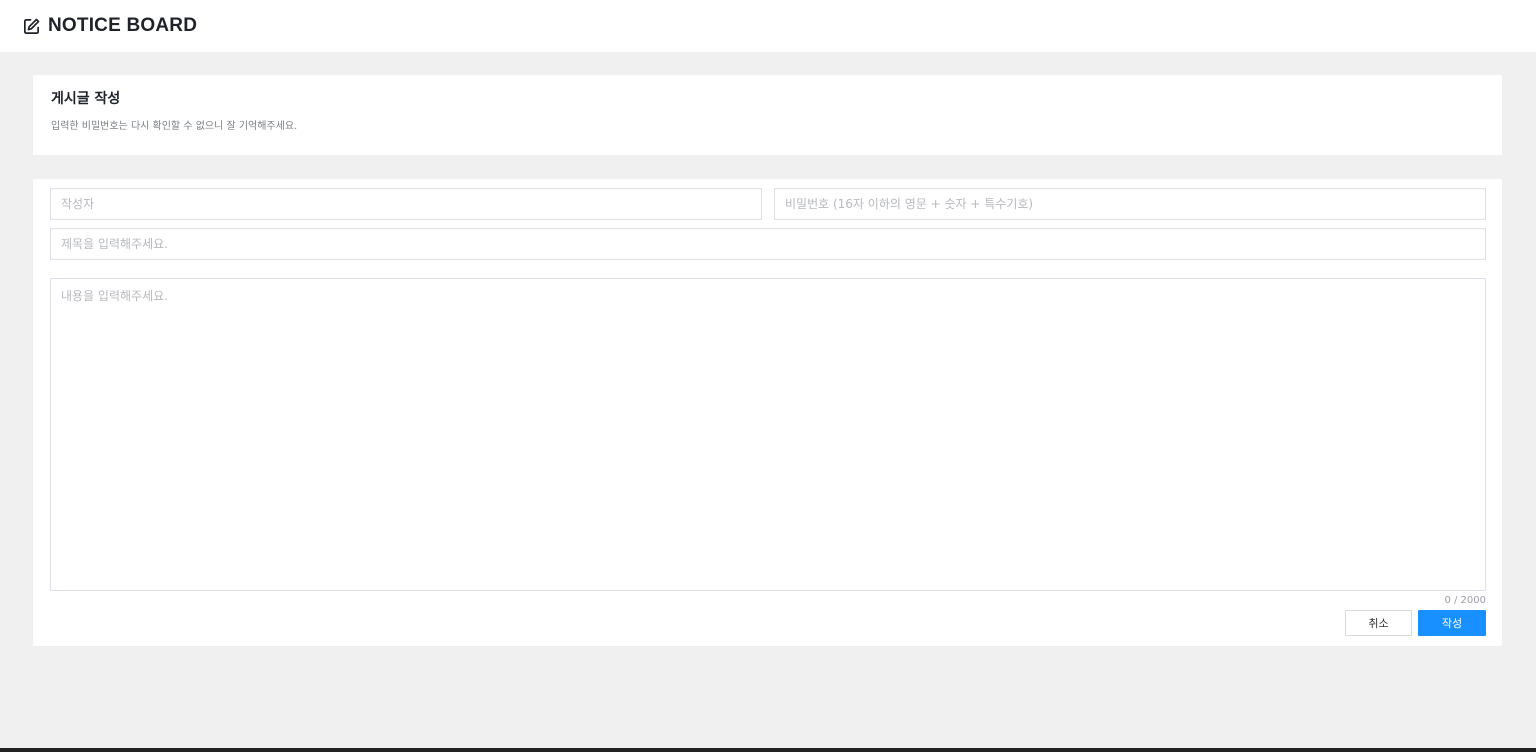 The width and height of the screenshot is (1536, 752). What do you see at coordinates (768, 750) in the screenshot?
I see `window-bottom-edge` at bounding box center [768, 750].